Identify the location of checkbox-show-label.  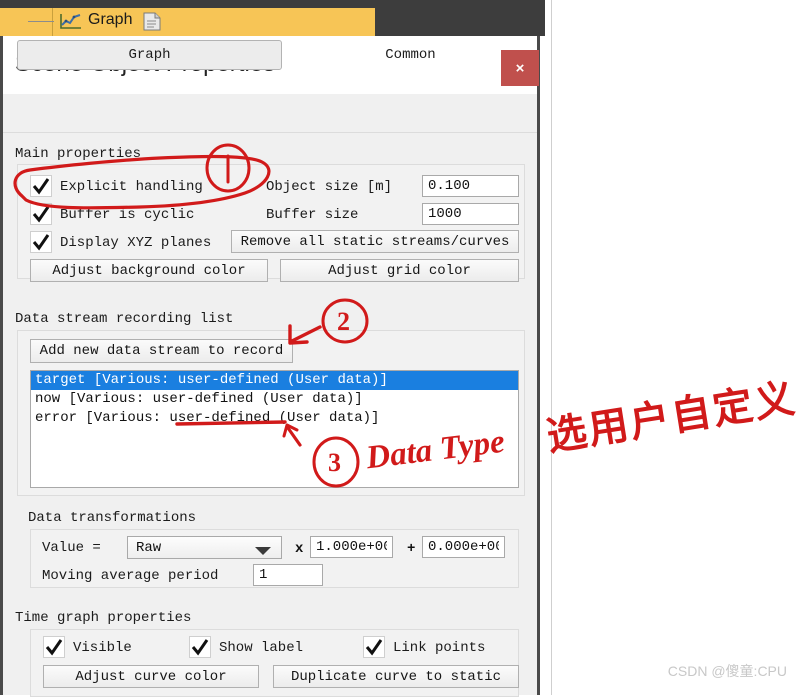
(200, 647).